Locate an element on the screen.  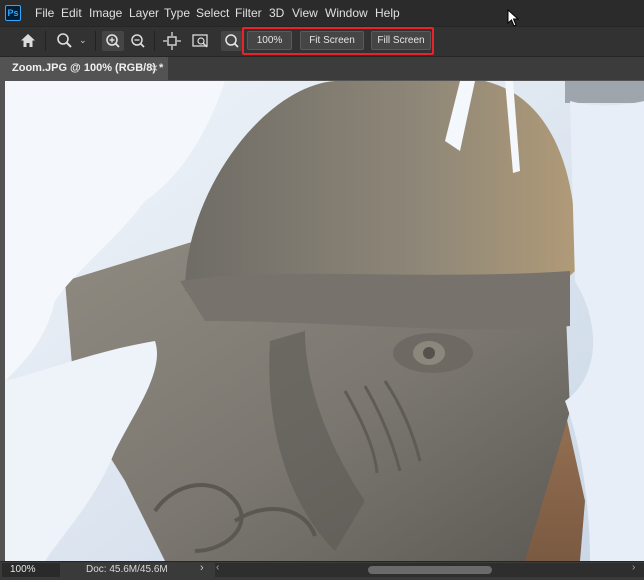
menu-window: Window is located at coordinates (346, 13).